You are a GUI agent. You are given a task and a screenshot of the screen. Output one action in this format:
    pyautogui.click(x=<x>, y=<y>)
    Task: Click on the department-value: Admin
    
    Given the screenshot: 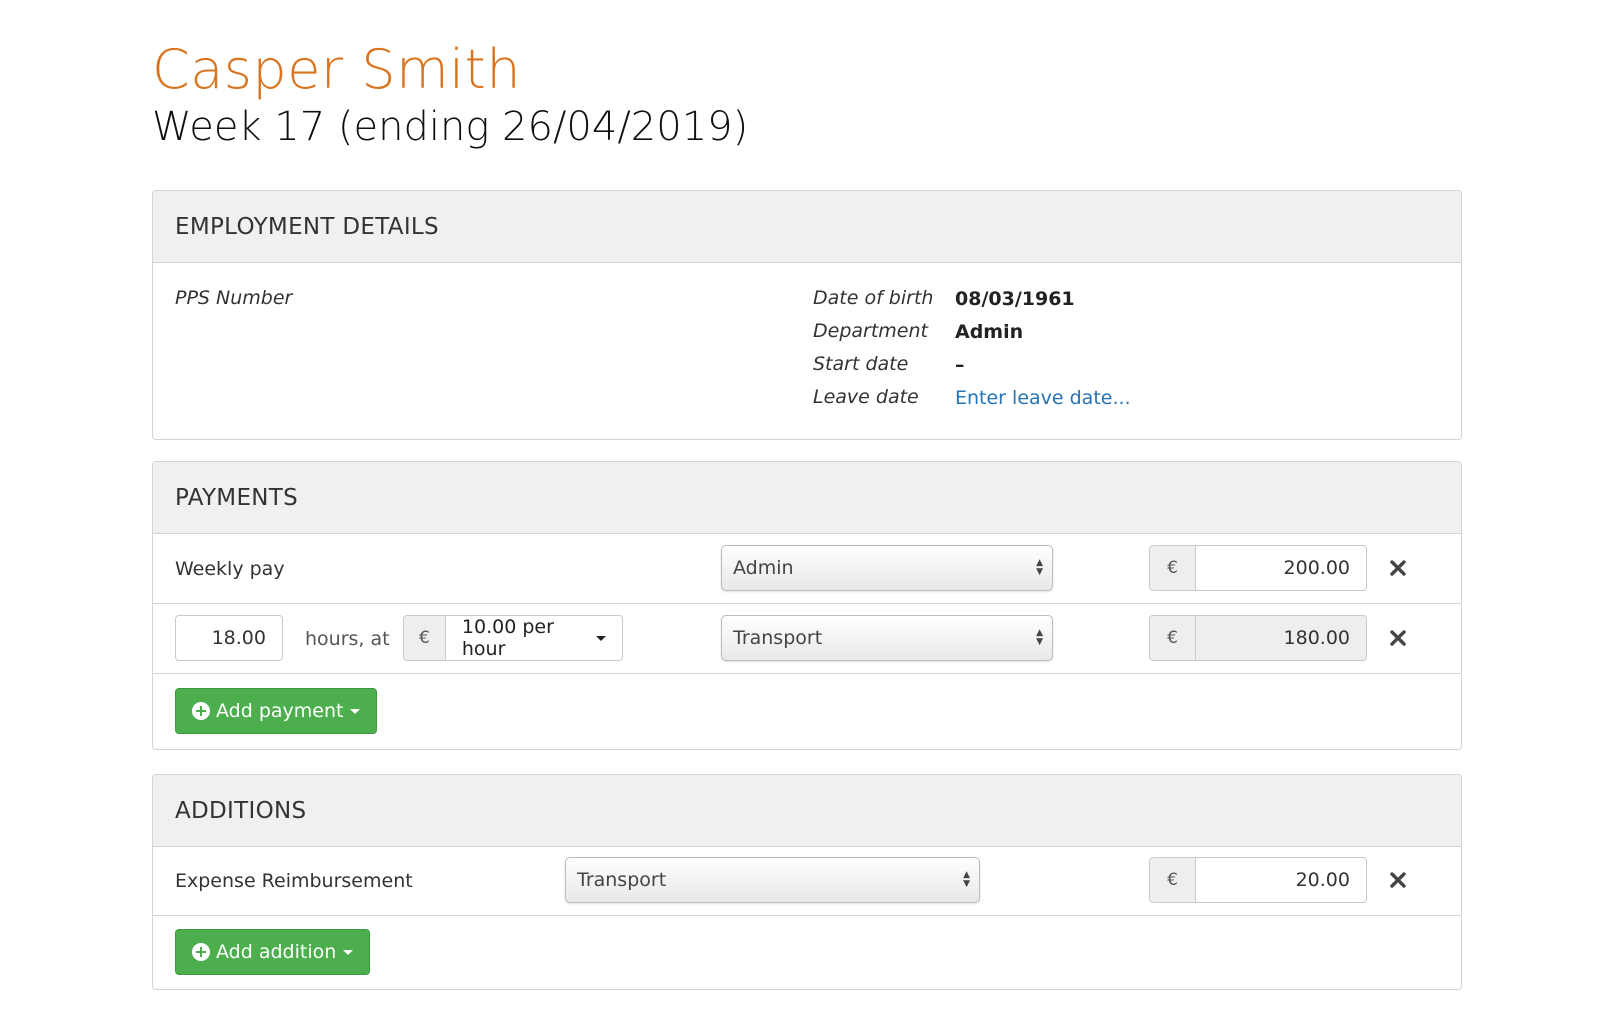 What is the action you would take?
    pyautogui.click(x=989, y=332)
    